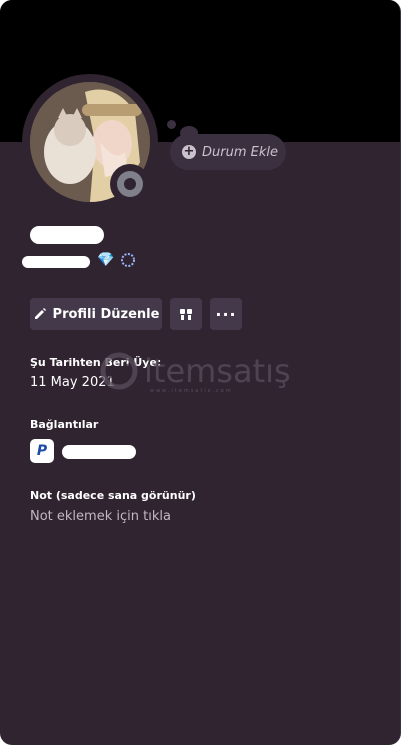 This screenshot has width=403, height=747. Describe the element at coordinates (130, 184) in the screenshot. I see `offline-status-icon` at that location.